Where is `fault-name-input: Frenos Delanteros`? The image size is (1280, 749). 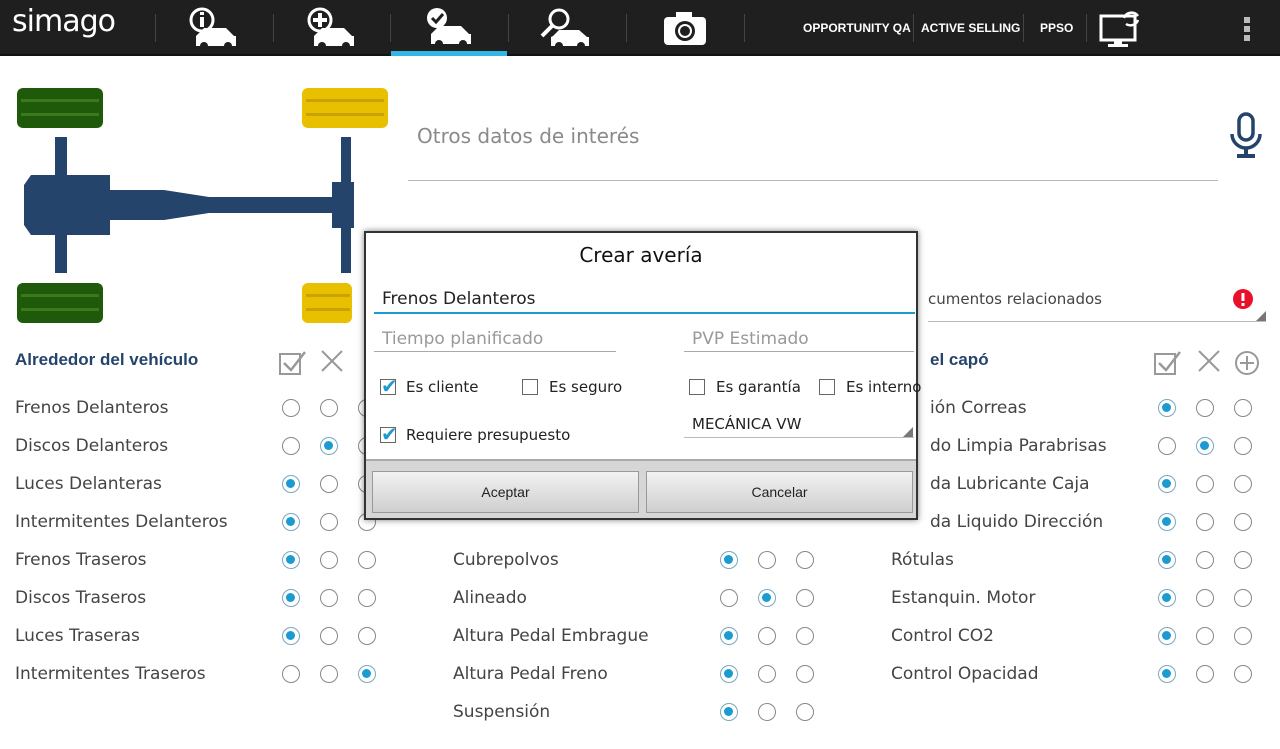
fault-name-input: Frenos Delanteros is located at coordinates (459, 299).